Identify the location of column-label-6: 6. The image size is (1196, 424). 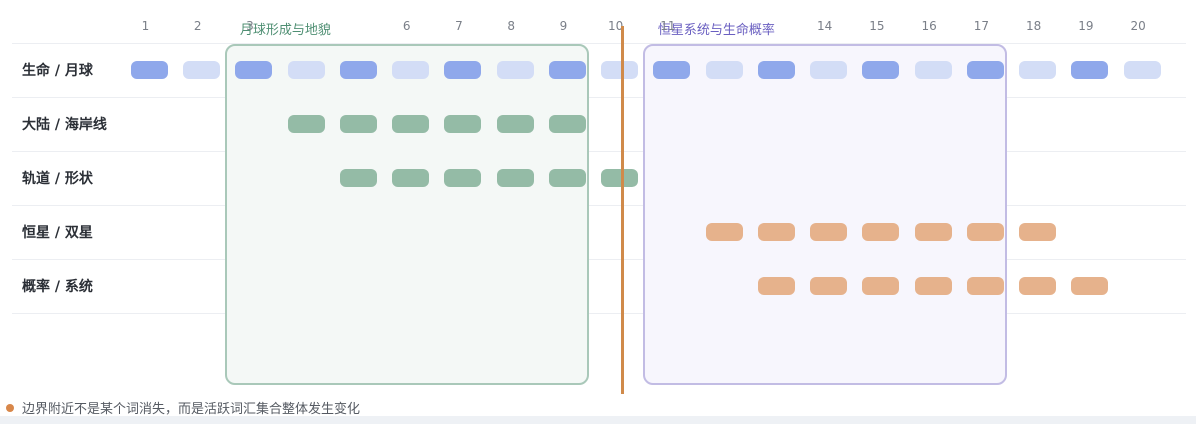
(406, 26).